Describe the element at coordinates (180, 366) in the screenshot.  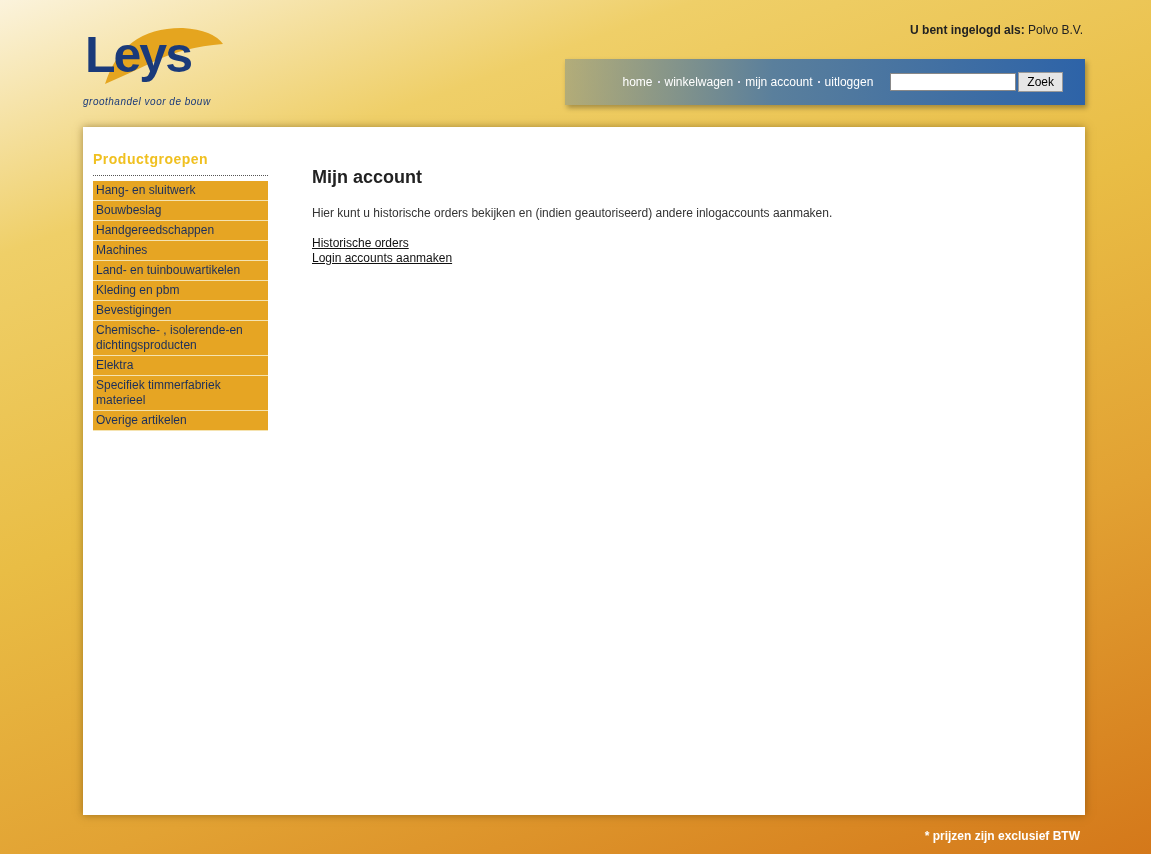
I see `category-link: Elektra` at that location.